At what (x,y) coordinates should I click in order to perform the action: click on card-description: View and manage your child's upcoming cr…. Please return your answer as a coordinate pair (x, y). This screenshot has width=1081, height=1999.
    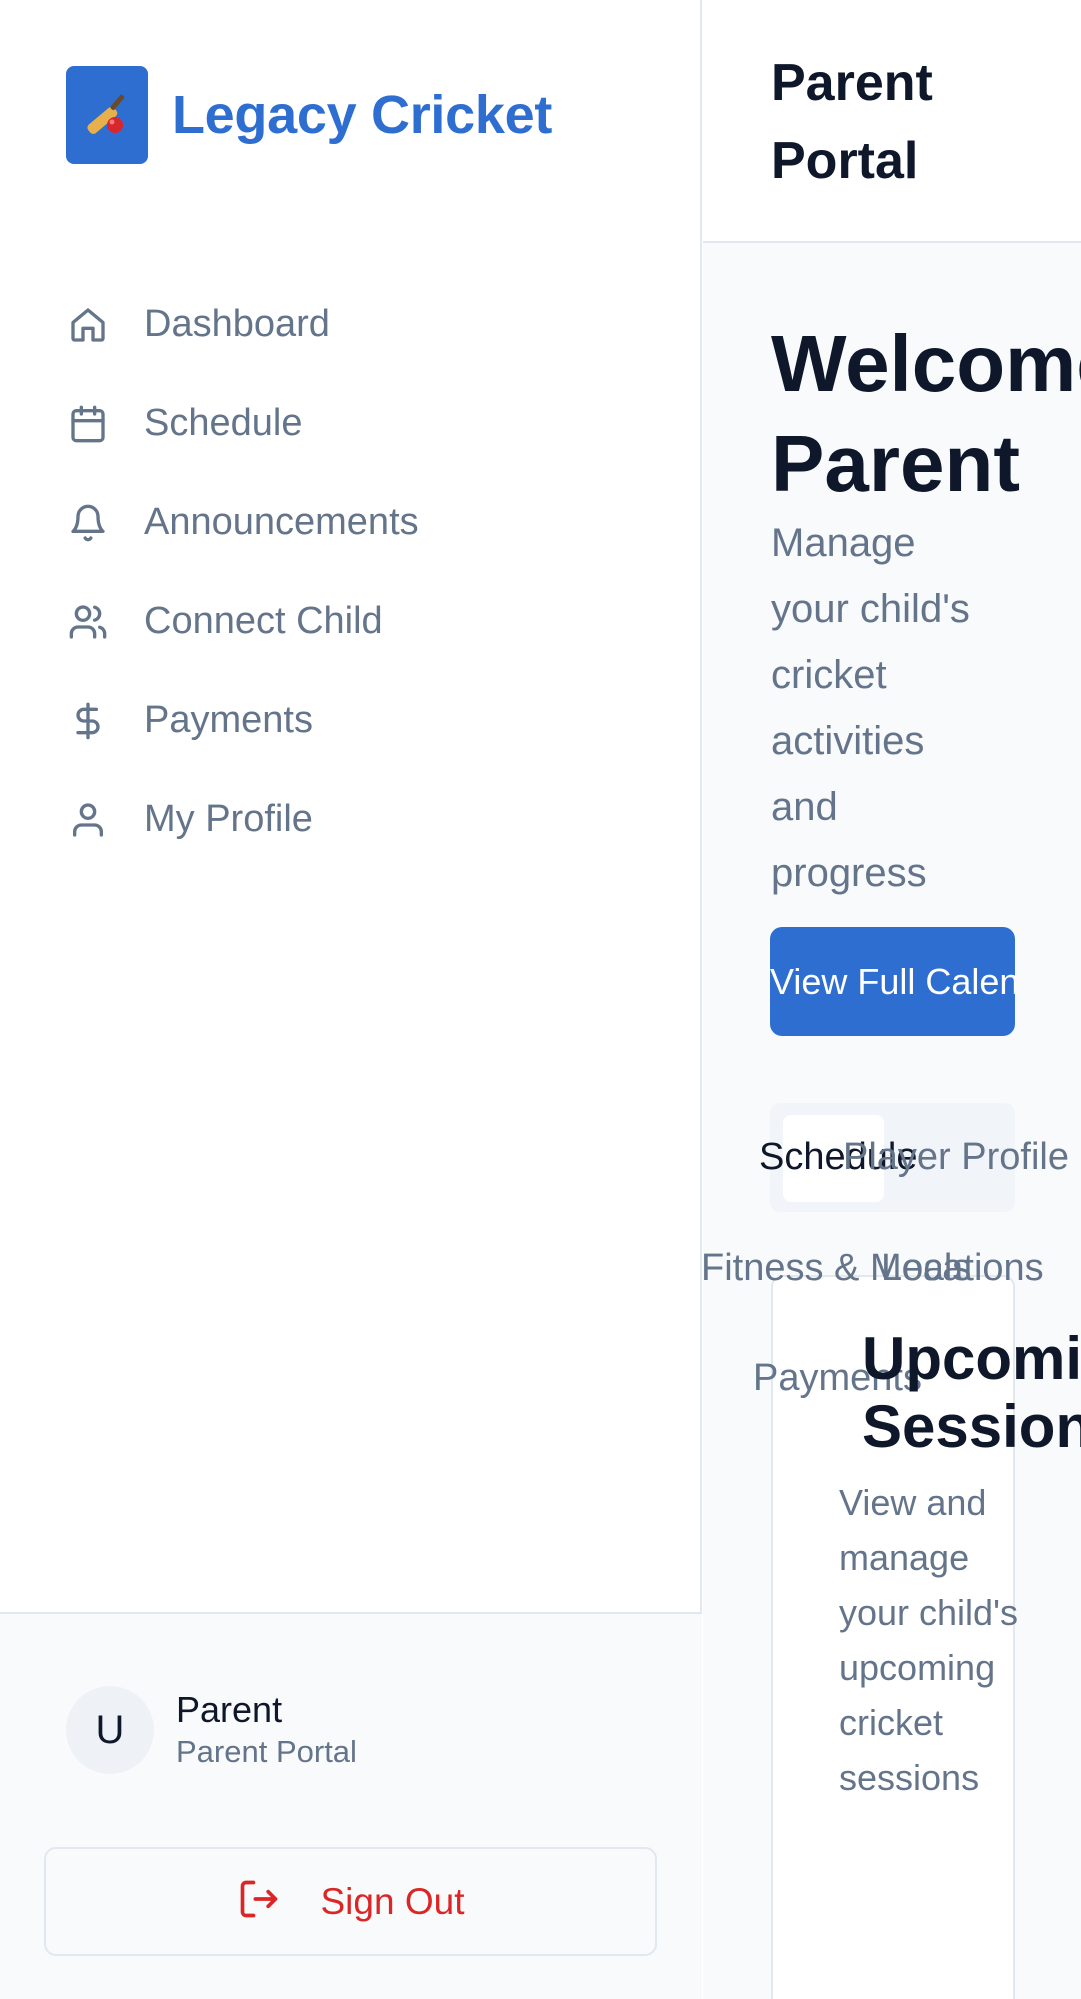
    Looking at the image, I should click on (928, 1640).